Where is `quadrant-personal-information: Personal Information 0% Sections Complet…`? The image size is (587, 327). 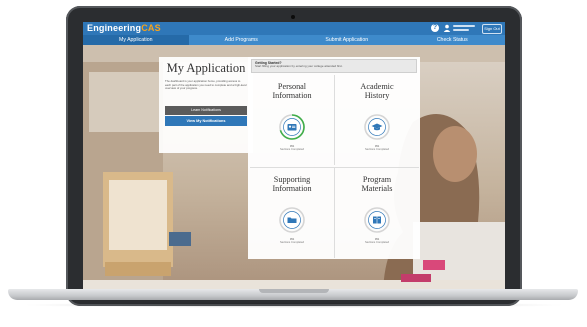
quadrant-personal-information: Personal Information 0% Sections Complet… is located at coordinates (292, 120).